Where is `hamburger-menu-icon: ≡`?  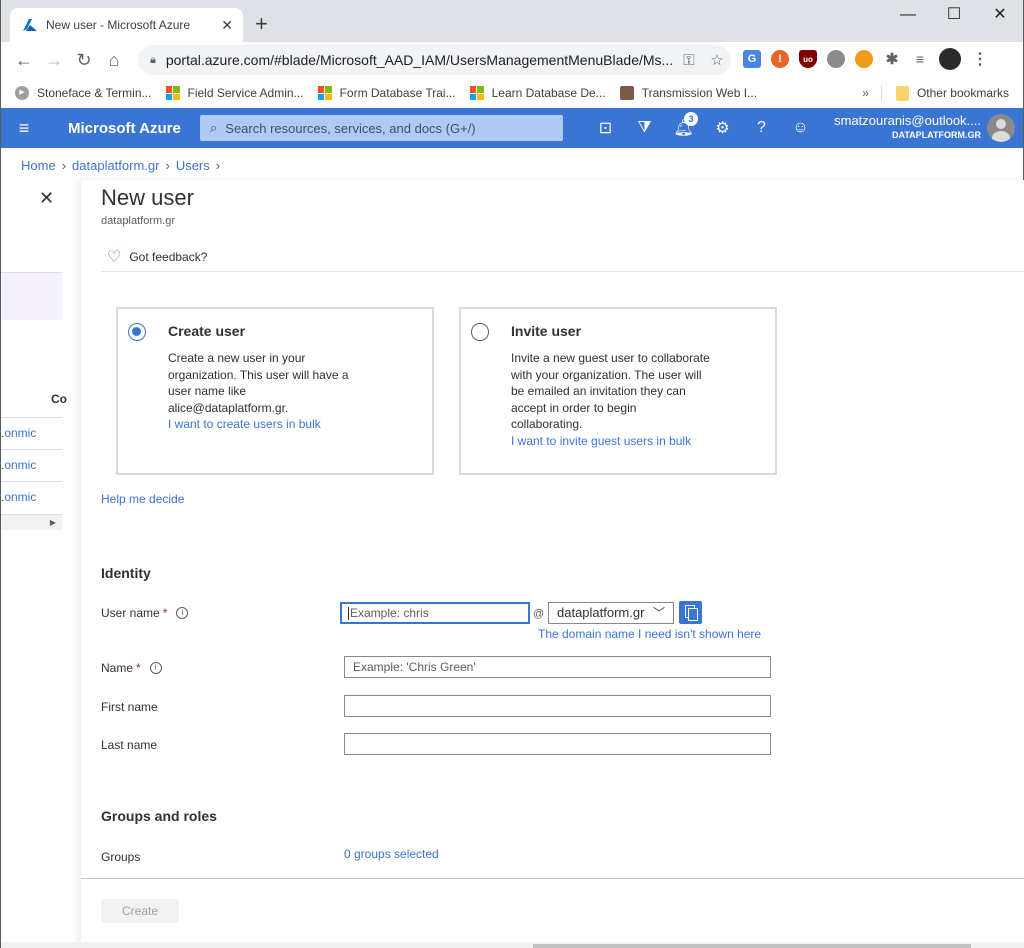
hamburger-menu-icon: ≡ is located at coordinates (24, 128).